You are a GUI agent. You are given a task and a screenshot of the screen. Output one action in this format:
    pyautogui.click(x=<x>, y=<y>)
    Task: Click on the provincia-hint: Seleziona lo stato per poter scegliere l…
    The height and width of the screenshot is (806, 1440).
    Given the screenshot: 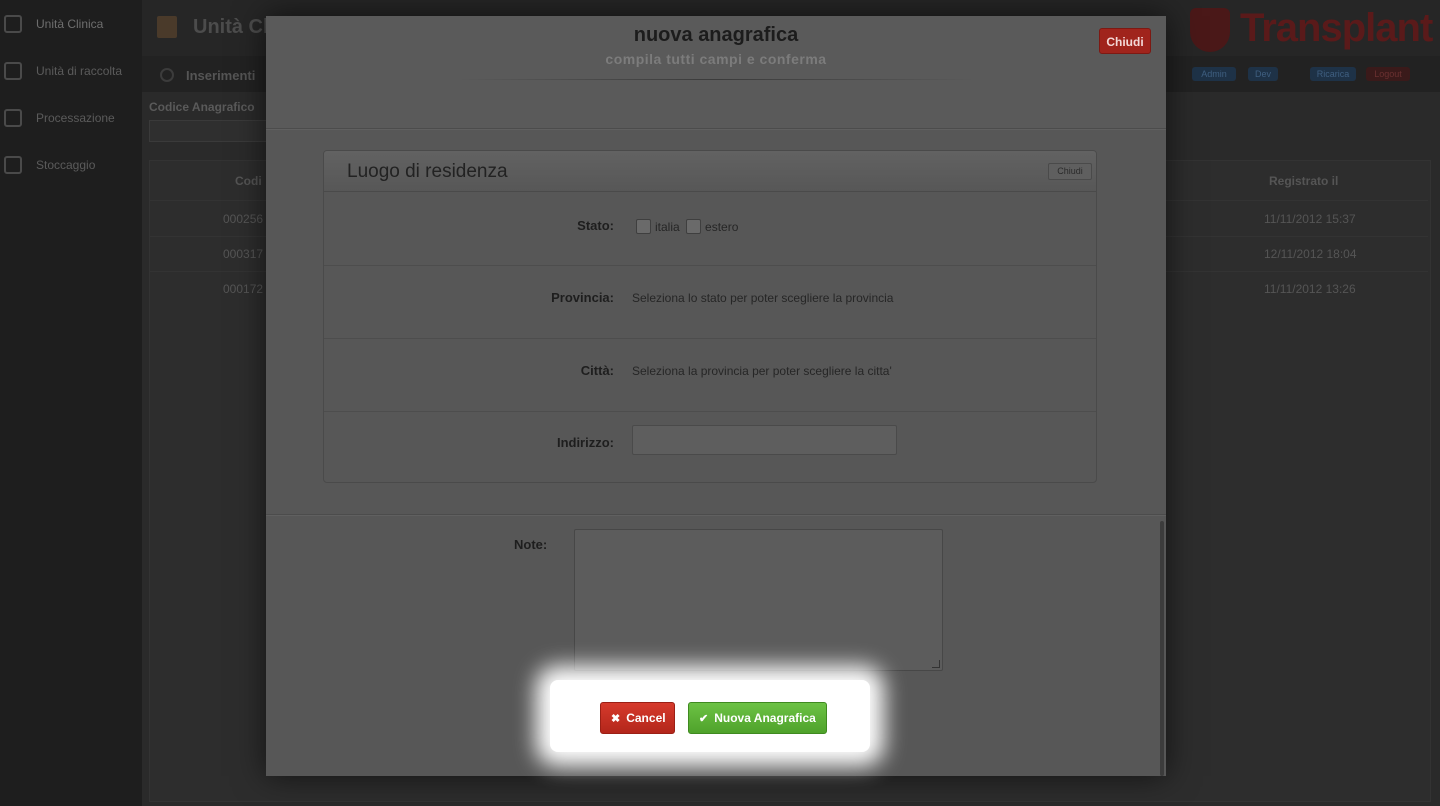 What is the action you would take?
    pyautogui.click(x=763, y=298)
    